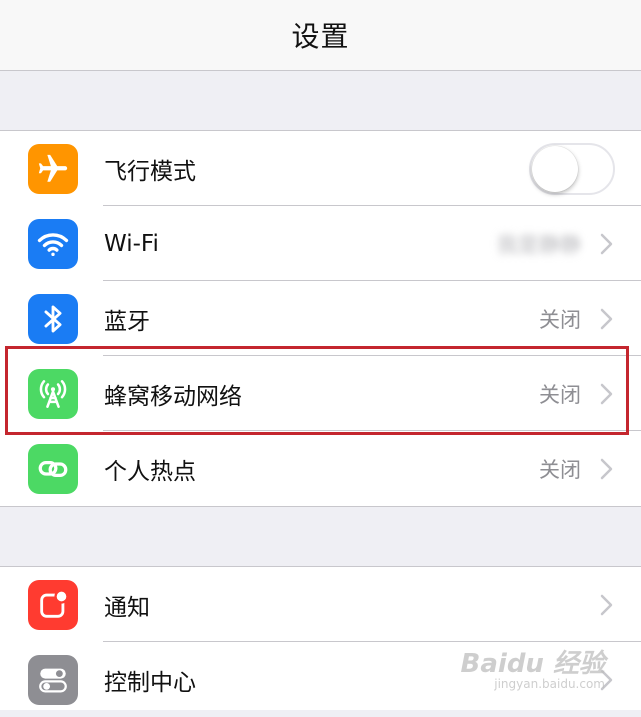 This screenshot has width=641, height=717. I want to click on settings-row-bluetooth: 蓝牙 关闭, so click(320, 318).